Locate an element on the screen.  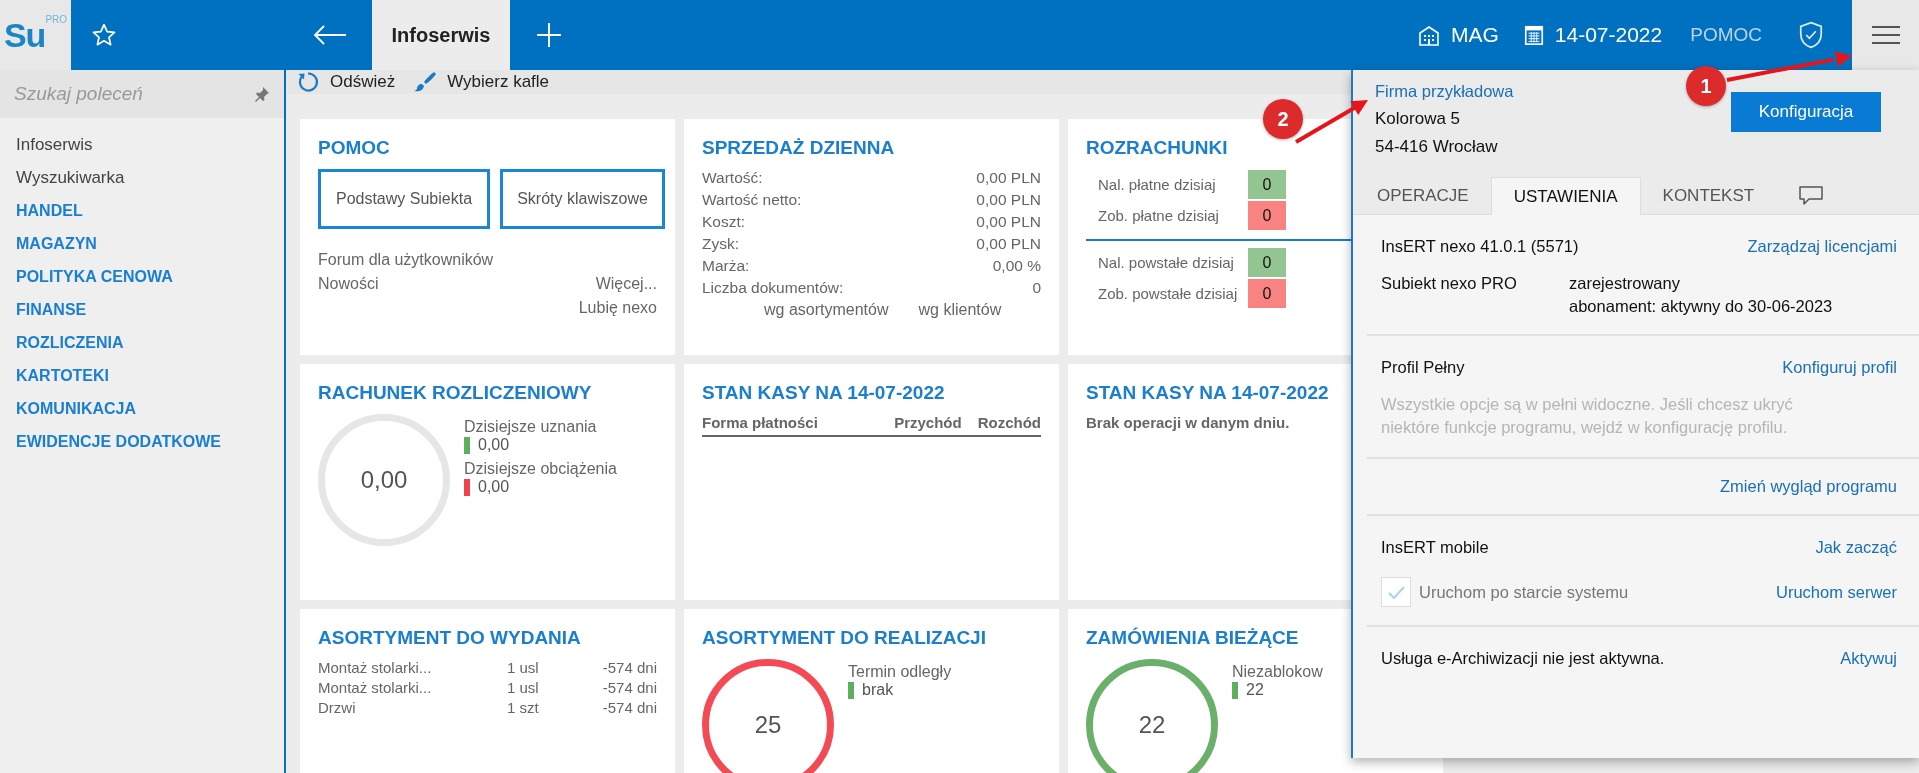
legend-value: 22 is located at coordinates (1255, 690).